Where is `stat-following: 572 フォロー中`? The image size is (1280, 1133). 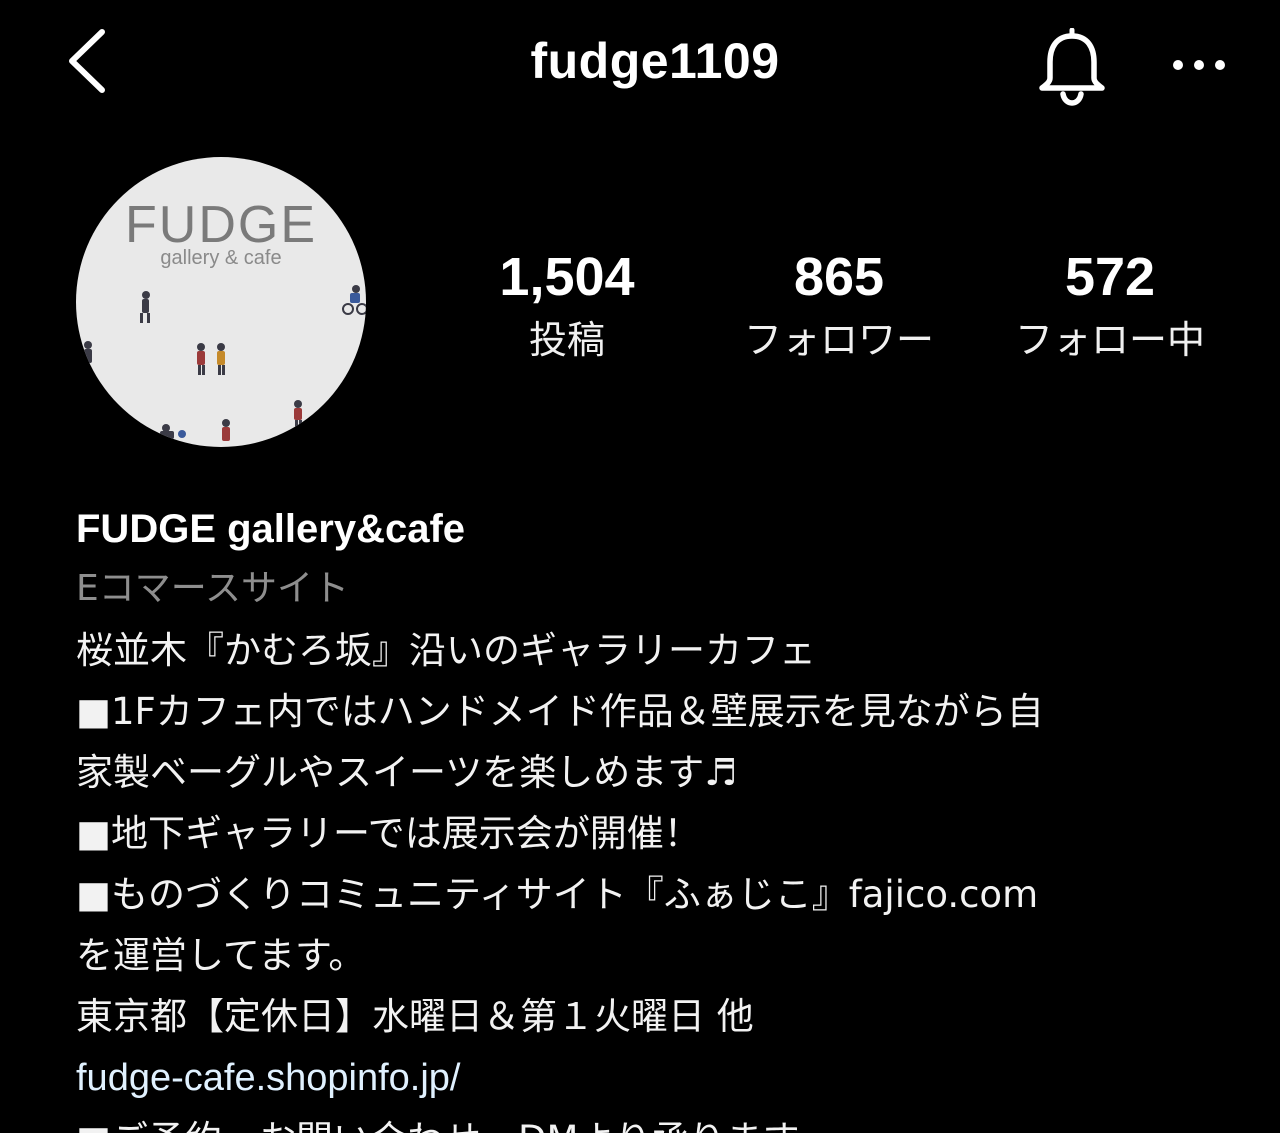
stat-following: 572 フォロー中 is located at coordinates (1110, 305).